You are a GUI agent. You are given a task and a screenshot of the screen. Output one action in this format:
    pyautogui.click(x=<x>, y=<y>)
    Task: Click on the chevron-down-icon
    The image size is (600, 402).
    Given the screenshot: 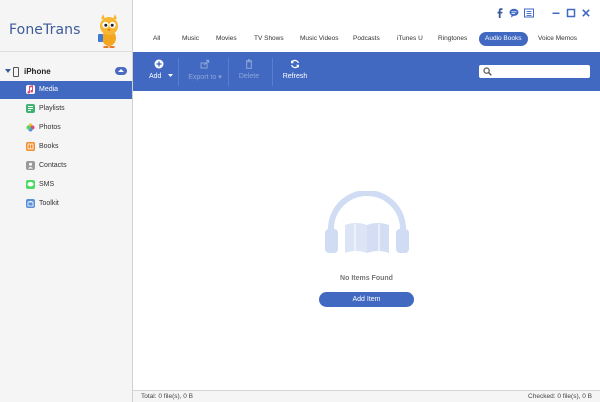 What is the action you would take?
    pyautogui.click(x=170, y=76)
    